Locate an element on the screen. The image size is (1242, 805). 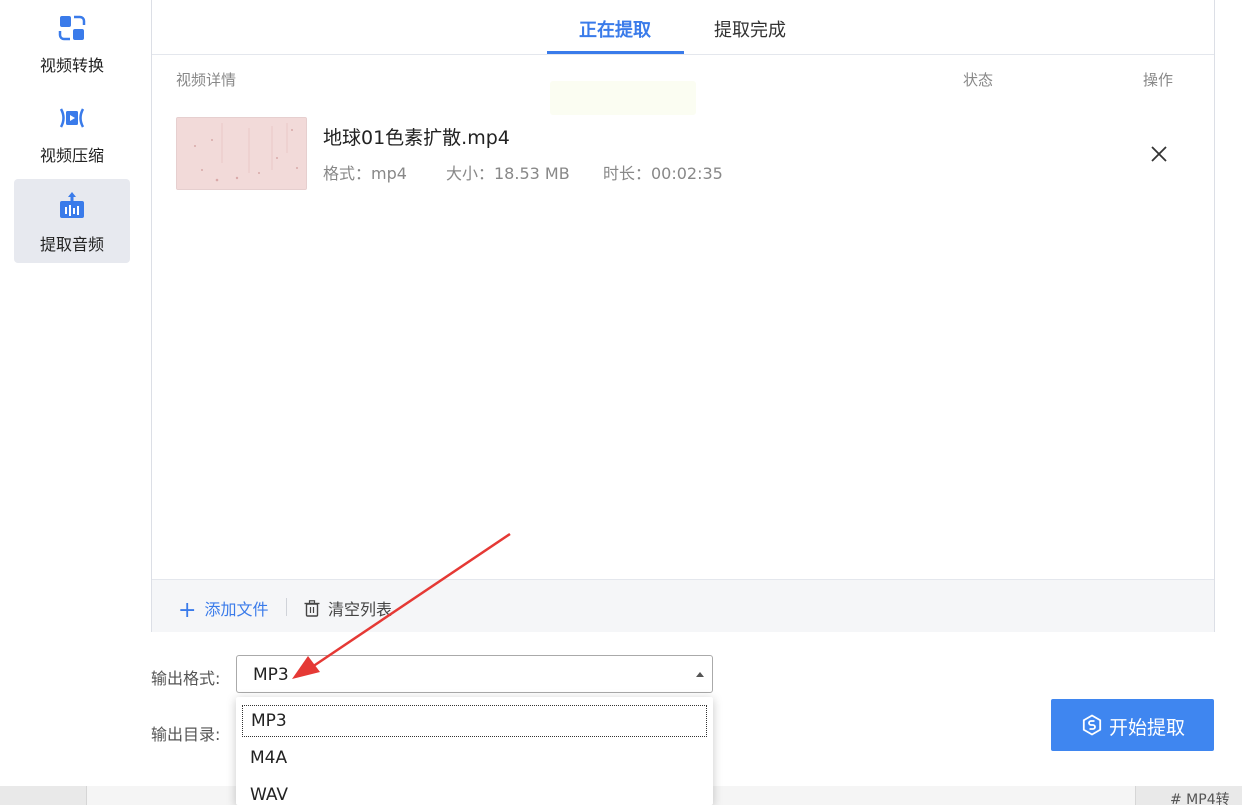
video-thumbnail is located at coordinates (241, 153).